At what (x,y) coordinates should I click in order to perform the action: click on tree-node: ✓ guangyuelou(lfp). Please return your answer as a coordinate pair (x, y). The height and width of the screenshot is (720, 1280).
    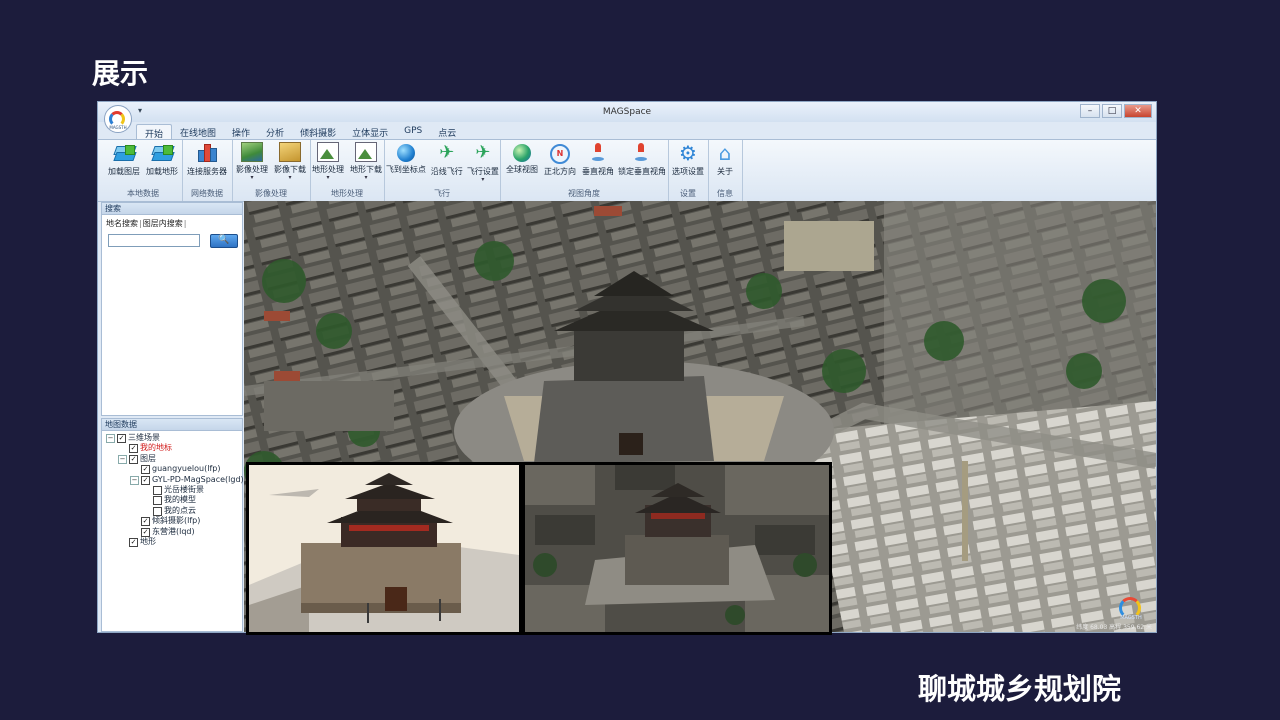
    Looking at the image, I should click on (172, 469).